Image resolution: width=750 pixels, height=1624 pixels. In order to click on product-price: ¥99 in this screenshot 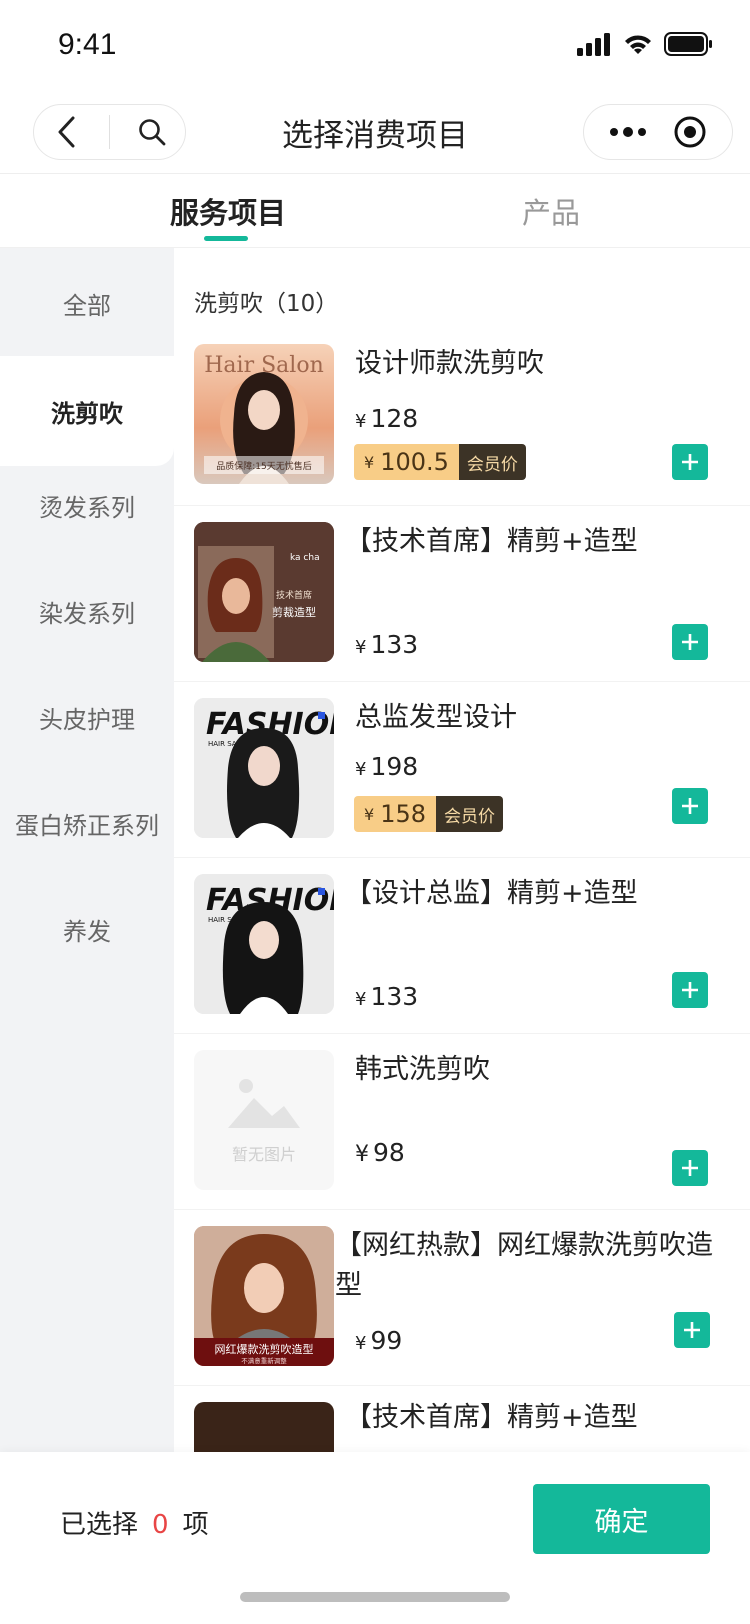, I will do `click(379, 1340)`.